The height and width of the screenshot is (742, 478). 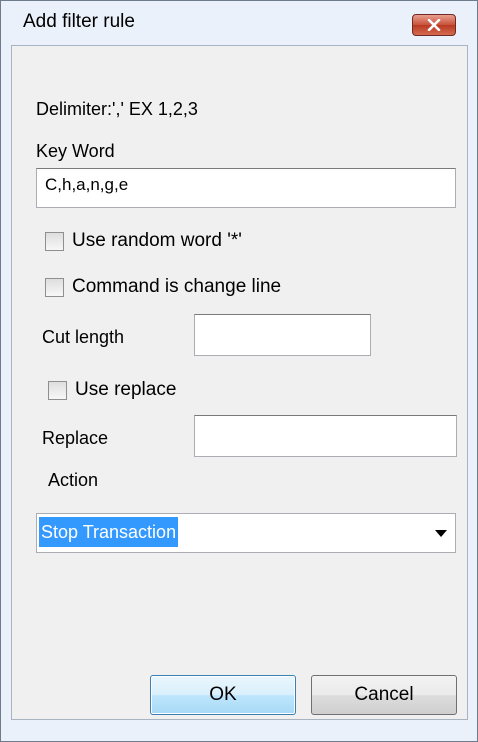 What do you see at coordinates (117, 109) in the screenshot?
I see `delimiter-hint: Delimiter:',' EX 1,2,3` at bounding box center [117, 109].